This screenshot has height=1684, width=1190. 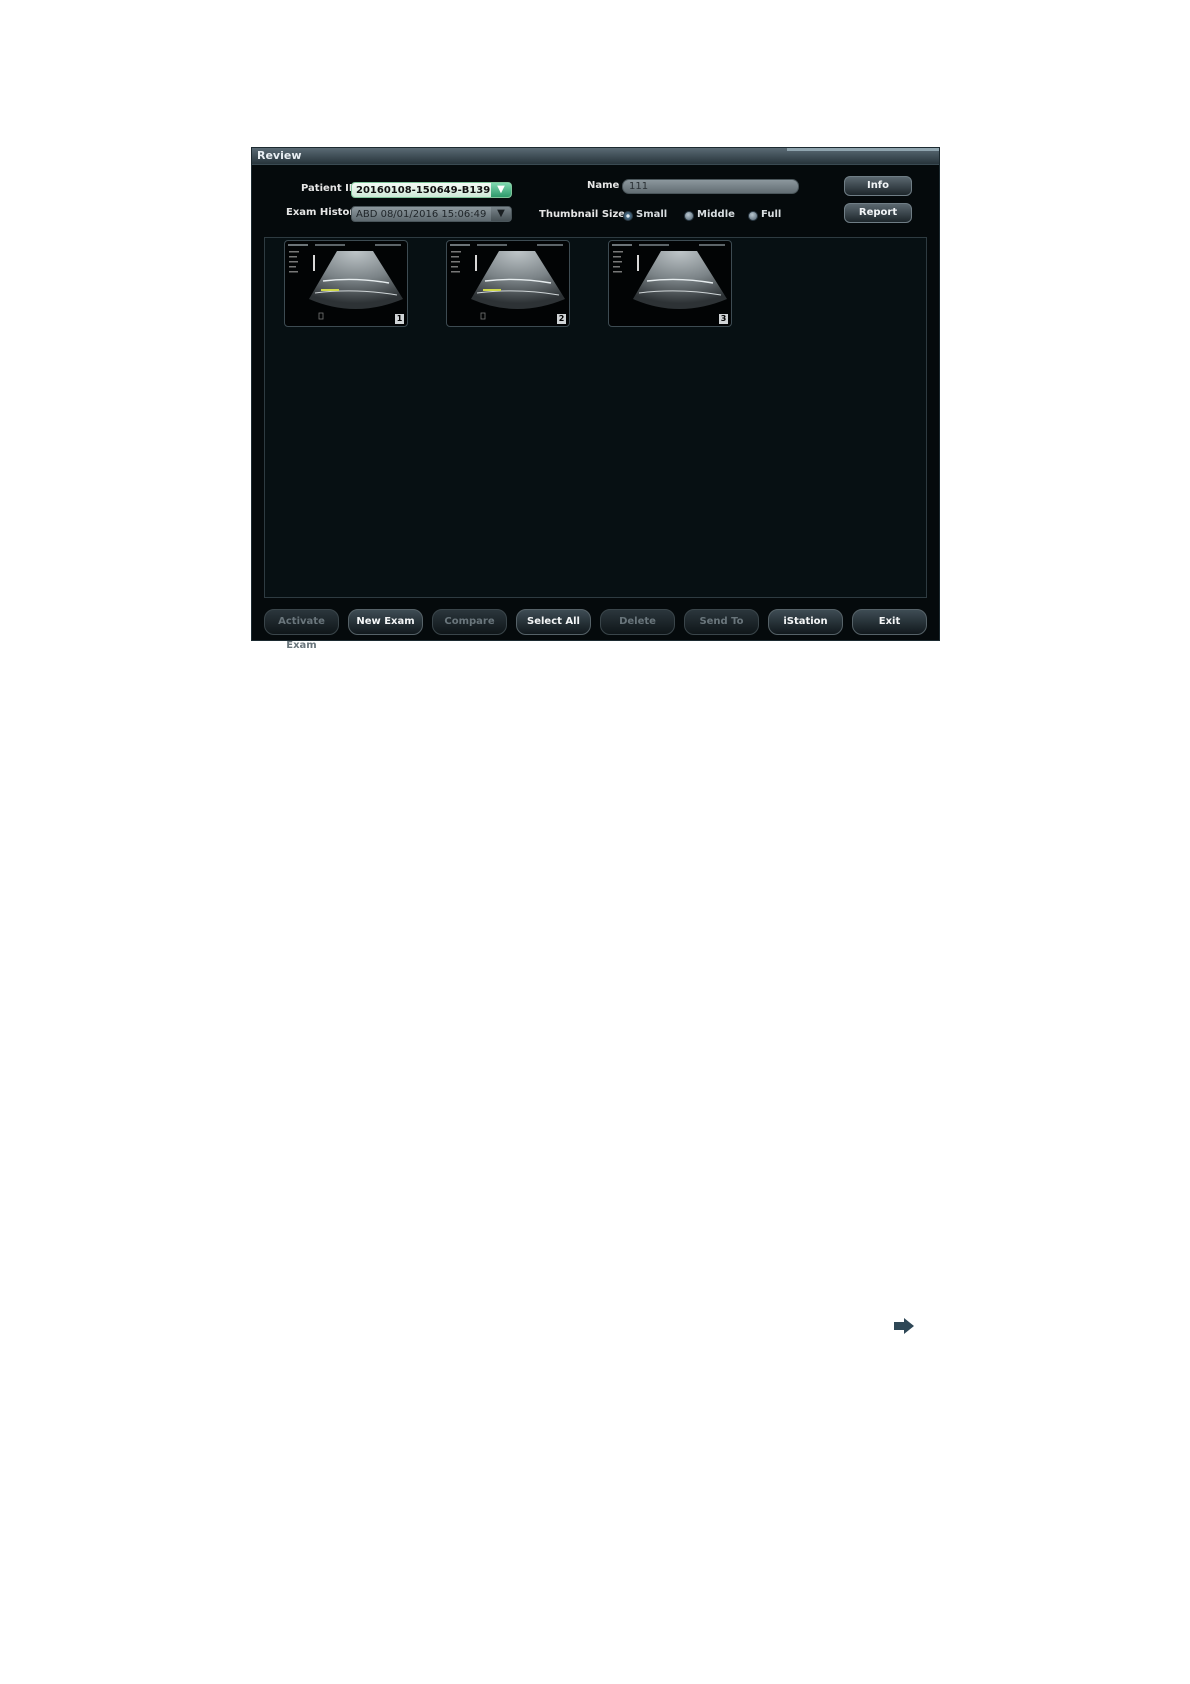 I want to click on istation-button: iStation, so click(x=805, y=622).